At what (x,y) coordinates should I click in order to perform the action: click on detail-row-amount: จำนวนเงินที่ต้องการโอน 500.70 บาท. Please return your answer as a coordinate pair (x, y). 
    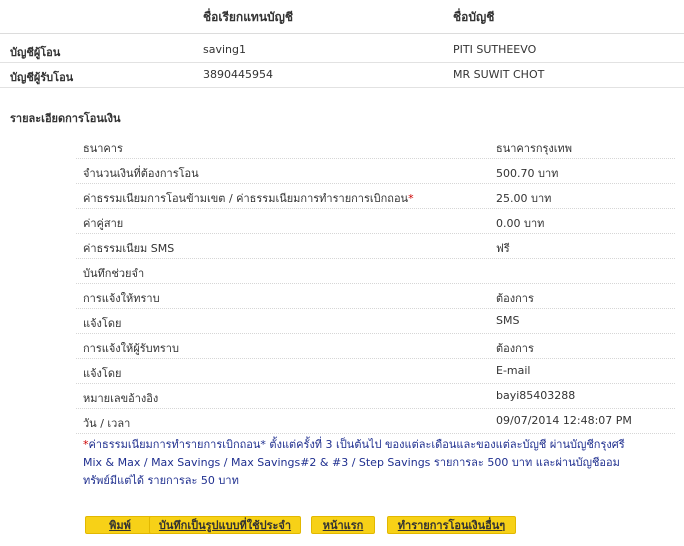
    Looking at the image, I should click on (375, 171).